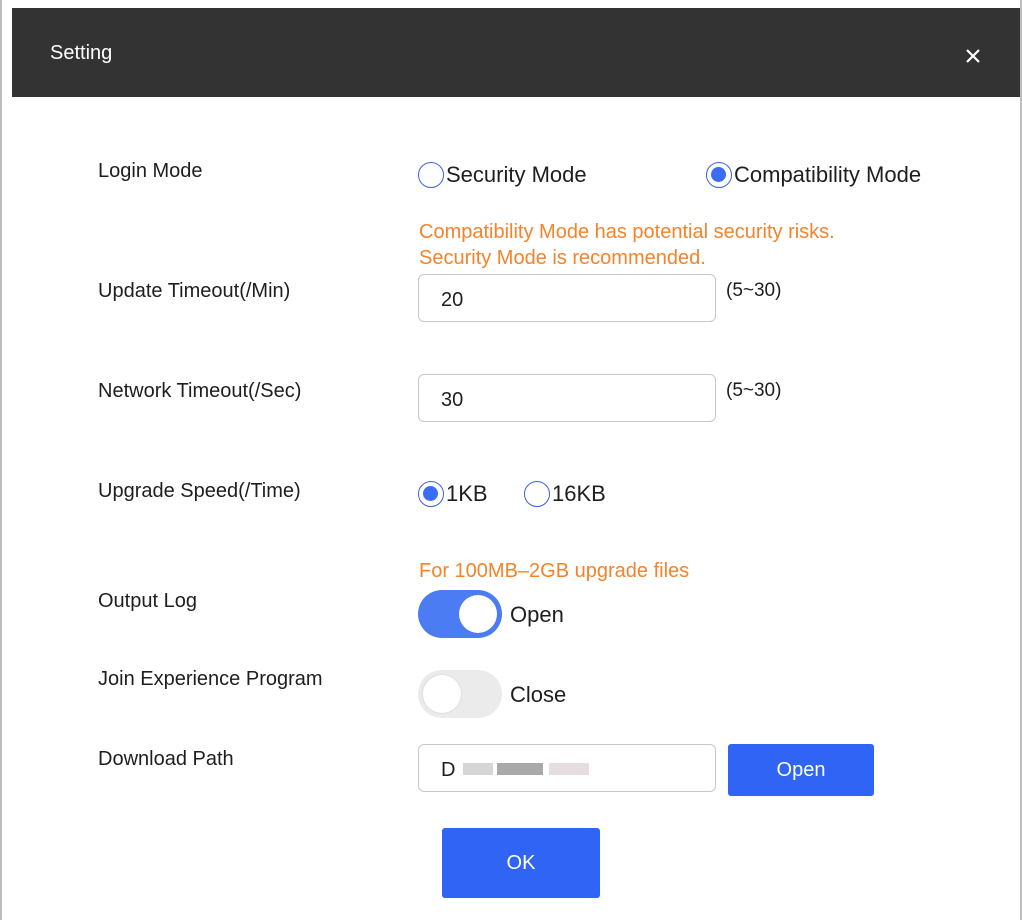 The image size is (1022, 920). I want to click on login-mode-label: Login Mode, so click(150, 171).